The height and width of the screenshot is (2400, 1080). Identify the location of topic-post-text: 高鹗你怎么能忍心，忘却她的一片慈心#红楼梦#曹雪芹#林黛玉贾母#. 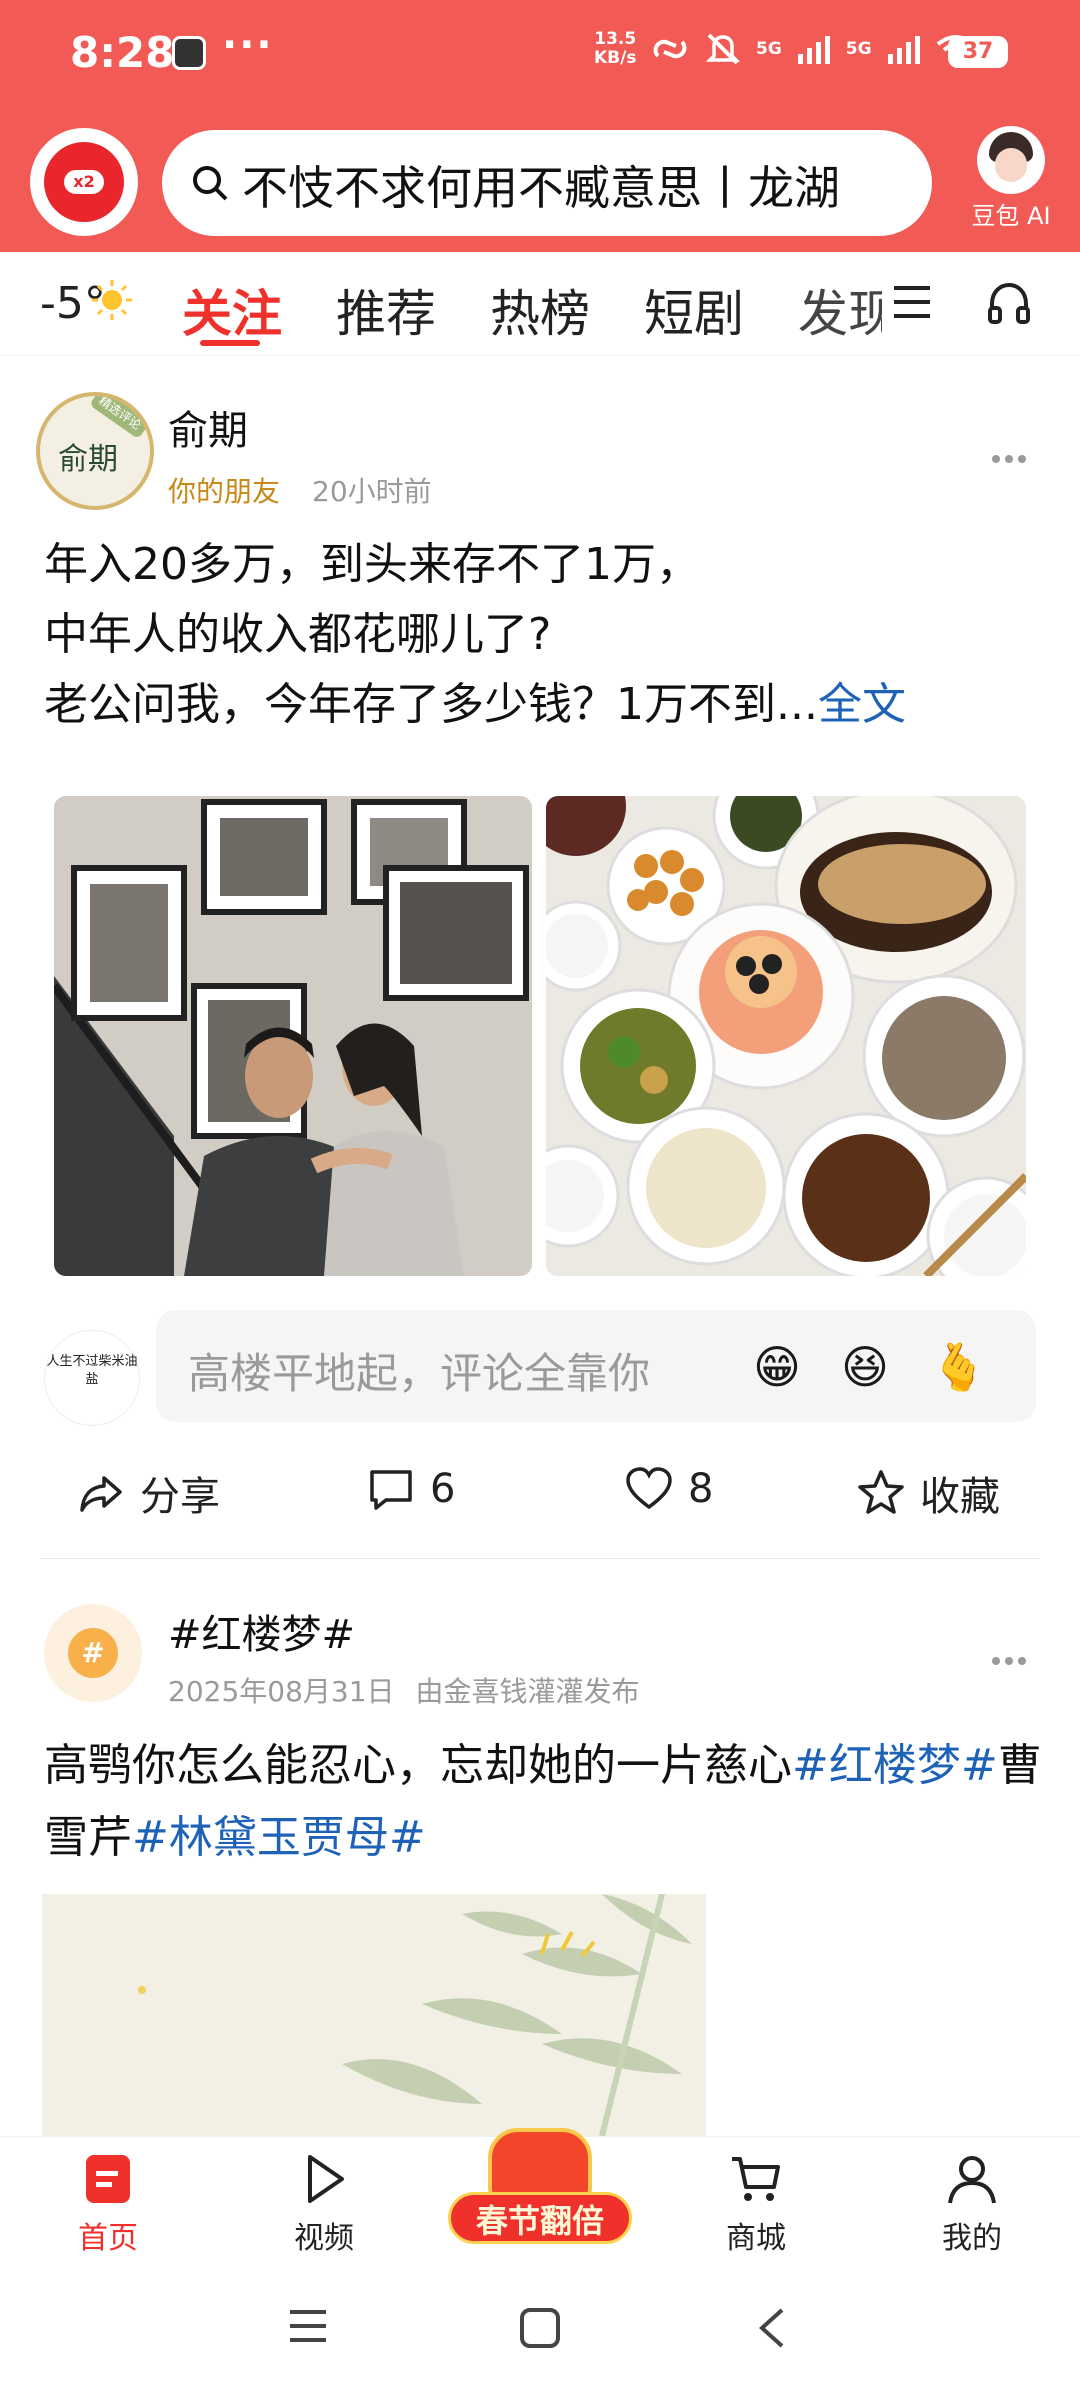
(544, 1802).